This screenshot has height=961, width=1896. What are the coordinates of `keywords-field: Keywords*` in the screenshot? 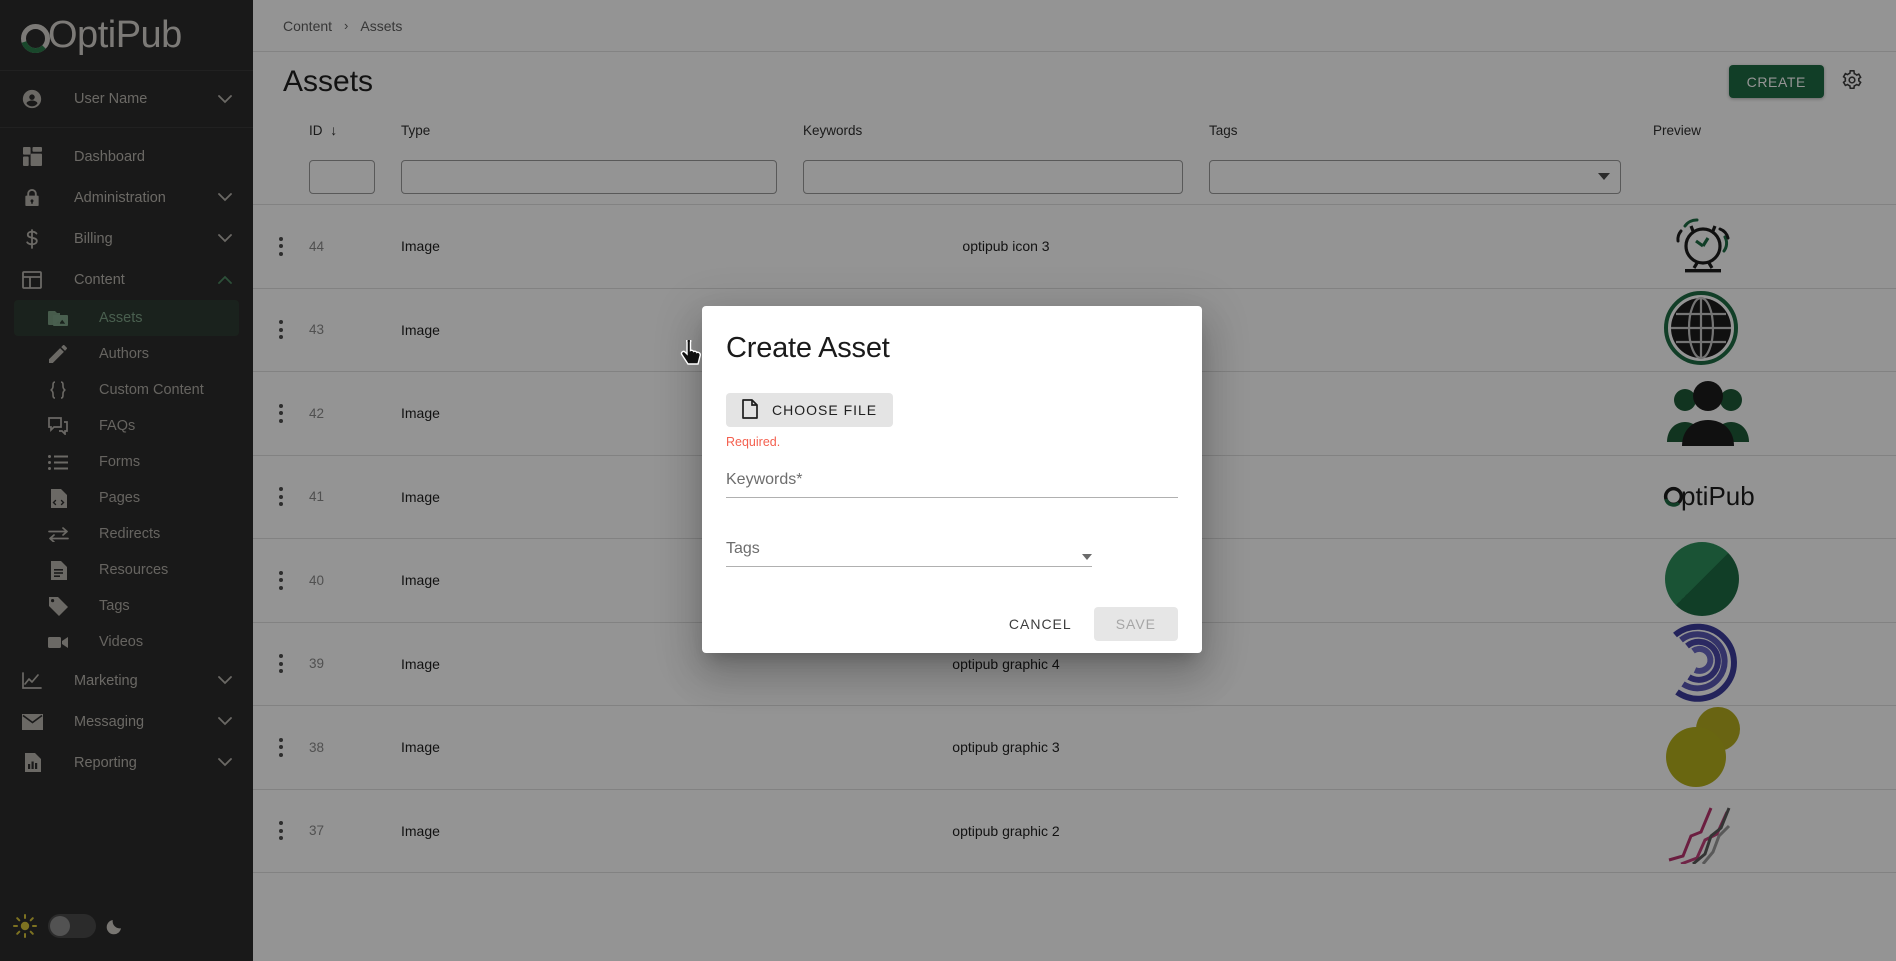 It's located at (952, 484).